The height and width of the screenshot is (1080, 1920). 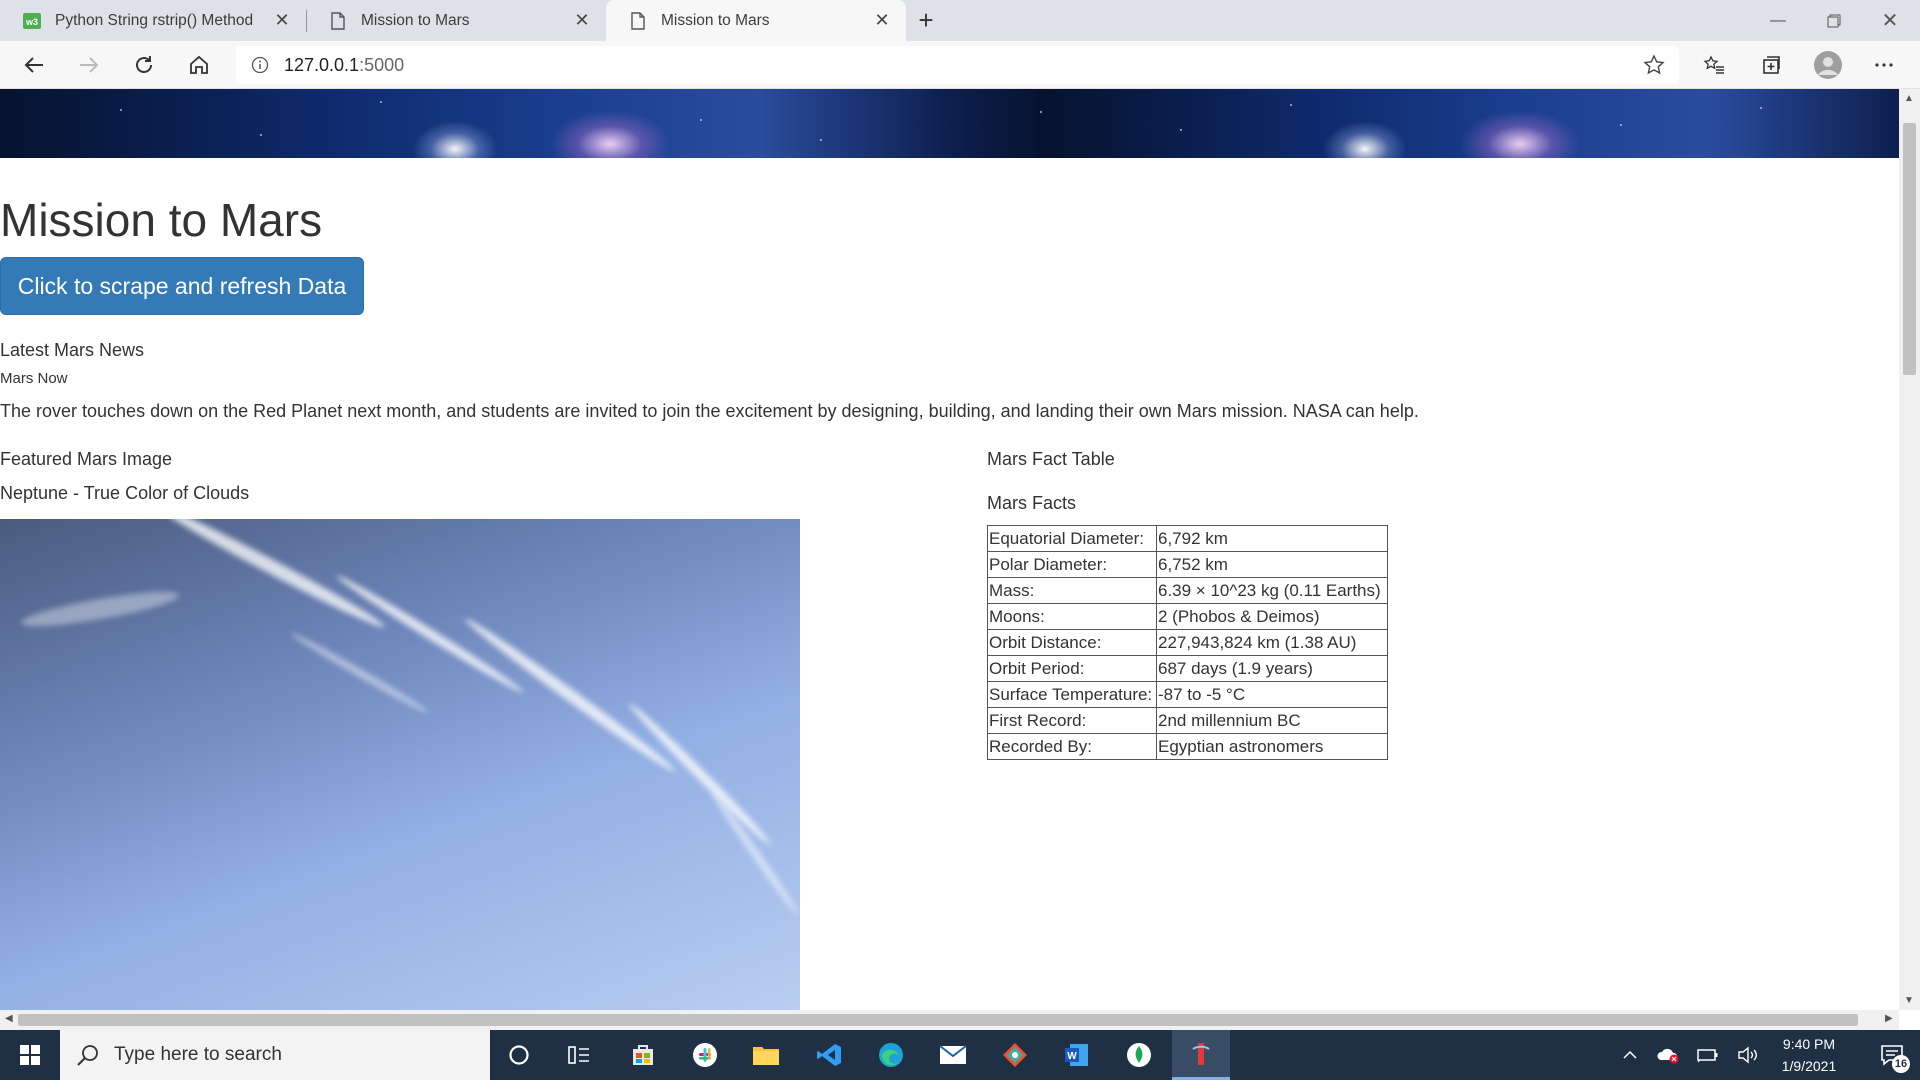 What do you see at coordinates (1809, 1055) in the screenshot?
I see `system-clock: 9:40 PM 1/9/2021` at bounding box center [1809, 1055].